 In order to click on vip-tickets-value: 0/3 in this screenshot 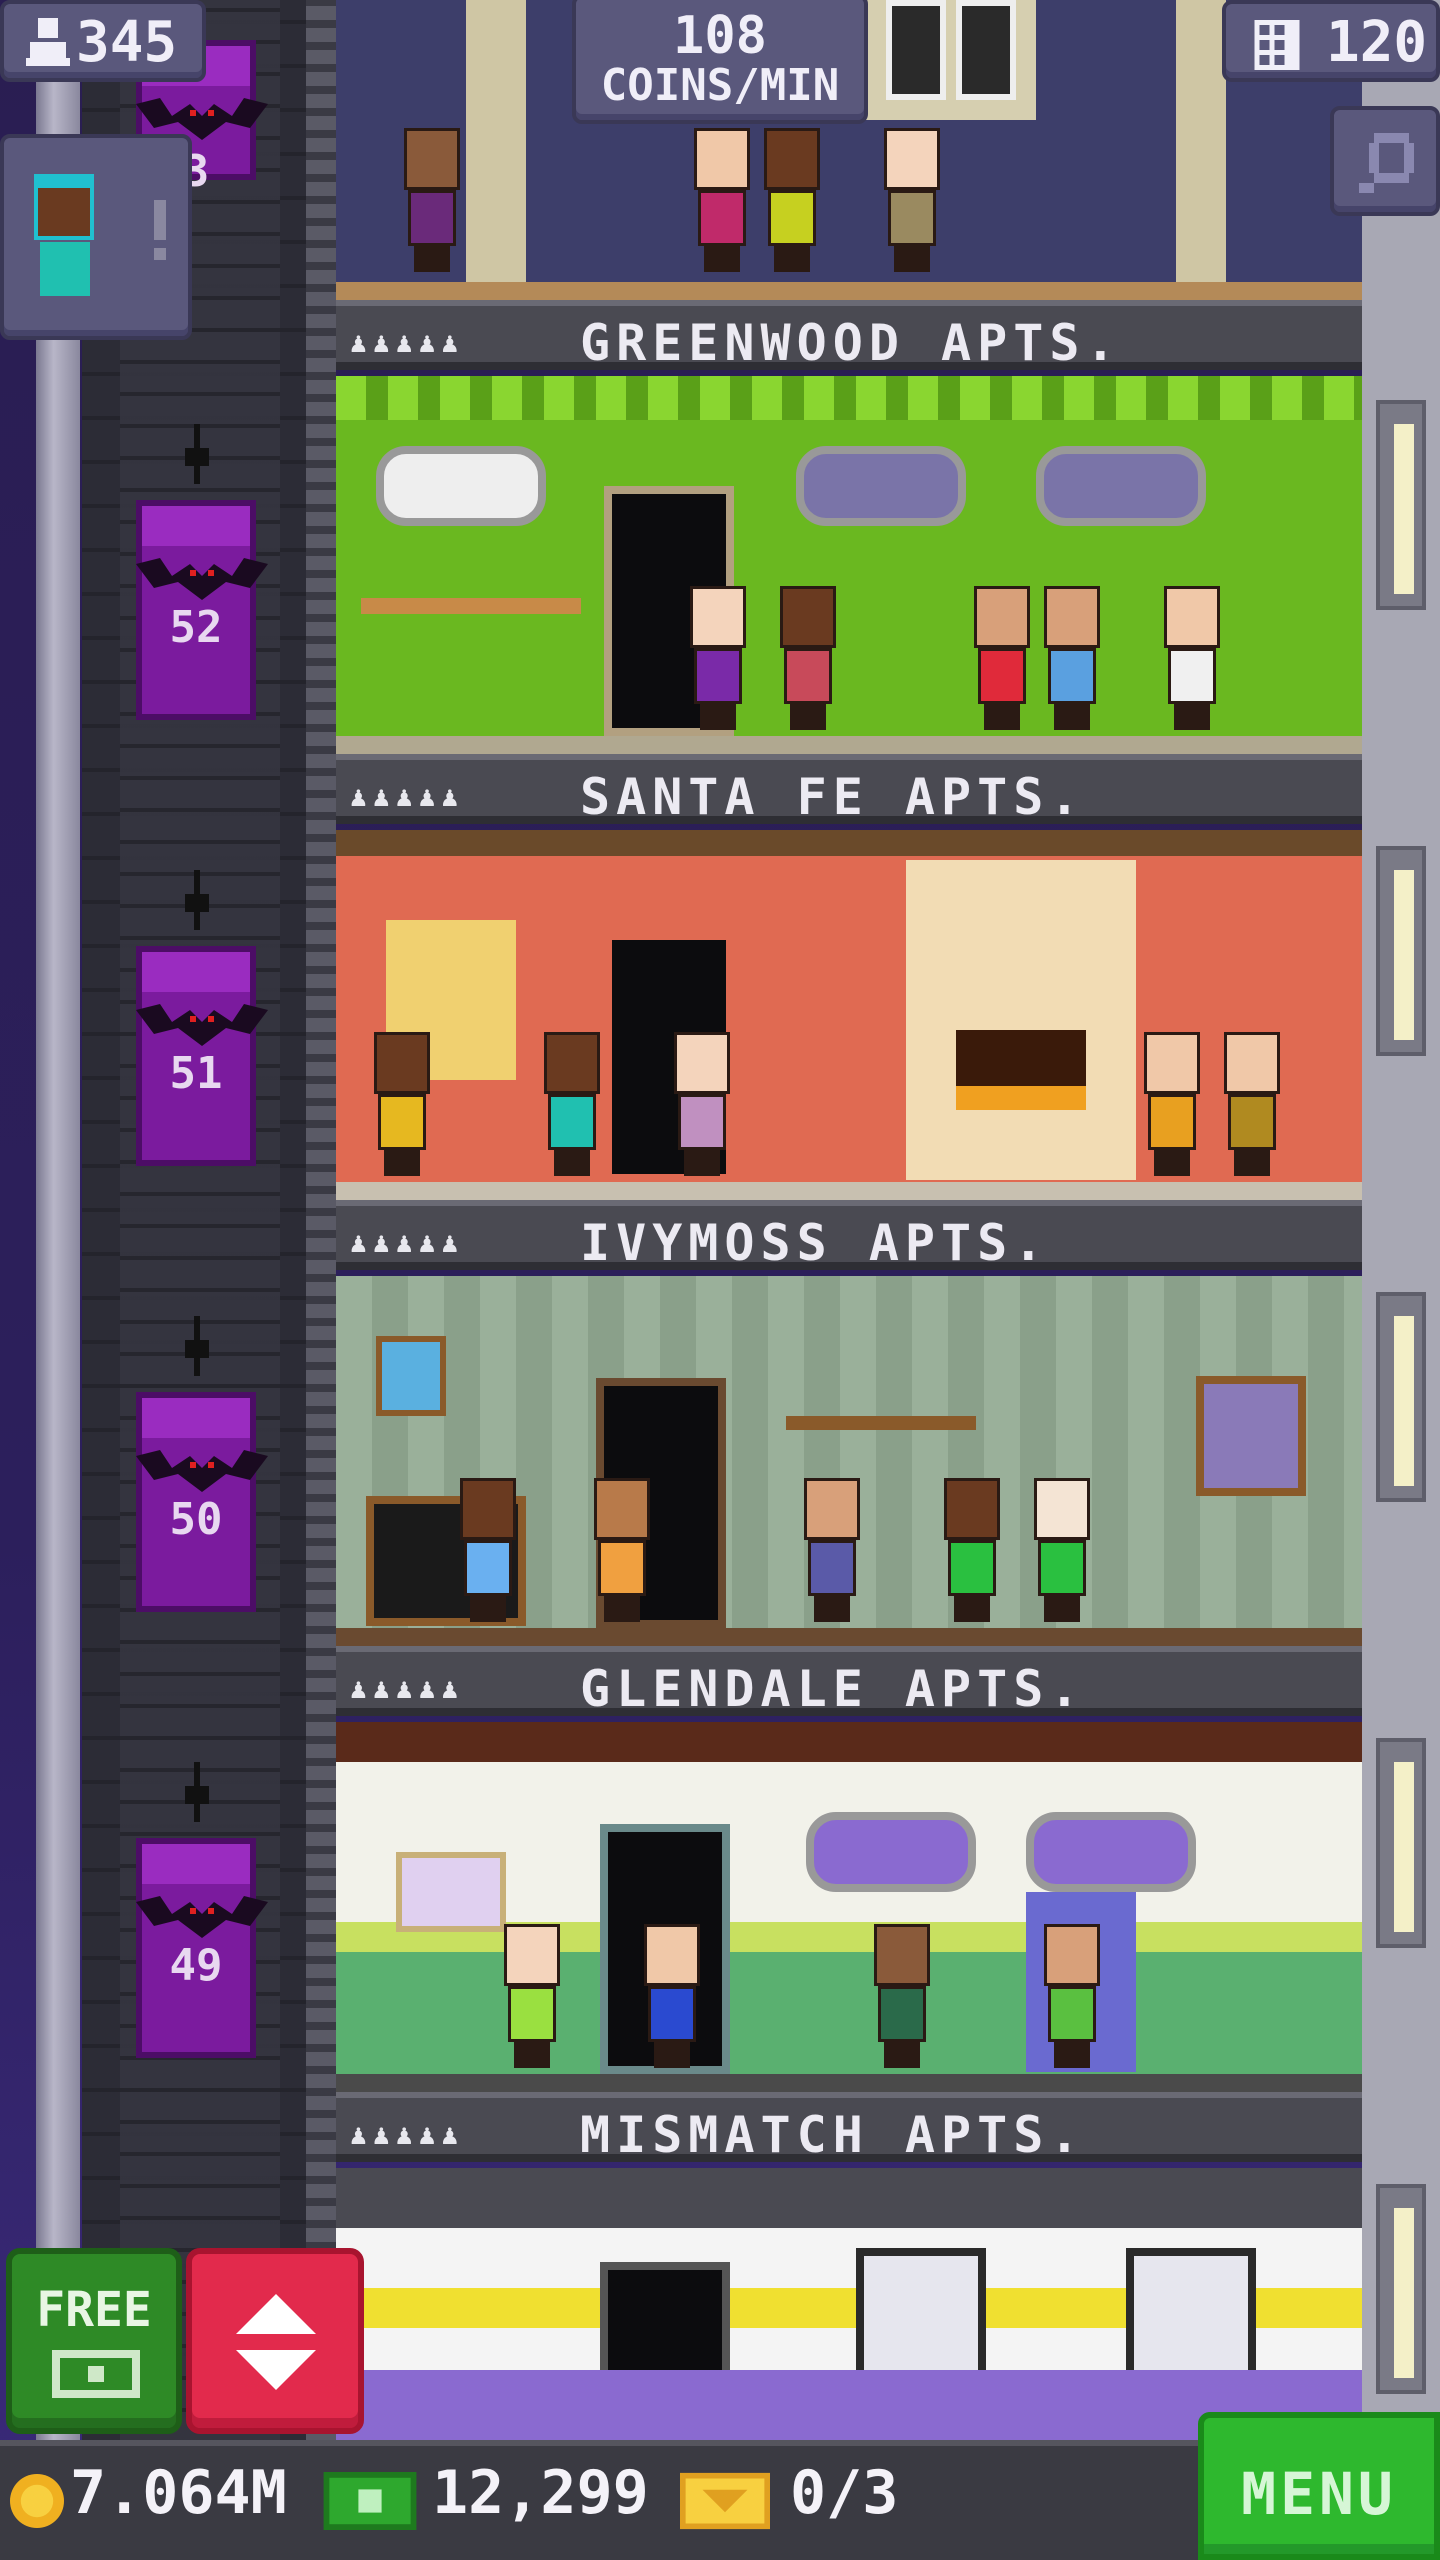, I will do `click(844, 2493)`.